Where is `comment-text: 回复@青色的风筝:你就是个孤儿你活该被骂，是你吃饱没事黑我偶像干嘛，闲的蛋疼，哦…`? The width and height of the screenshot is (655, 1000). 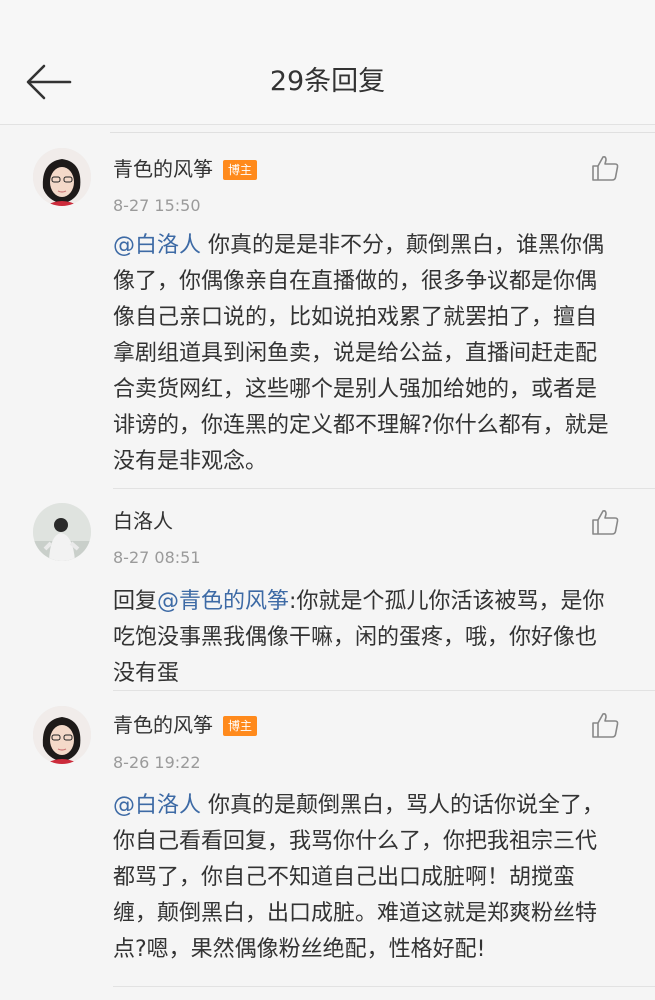
comment-text: 回复@青色的风筝:你就是个孤儿你活该被骂，是你吃饱没事黑我偶像干嘛，闲的蛋疼，哦… is located at coordinates (363, 638).